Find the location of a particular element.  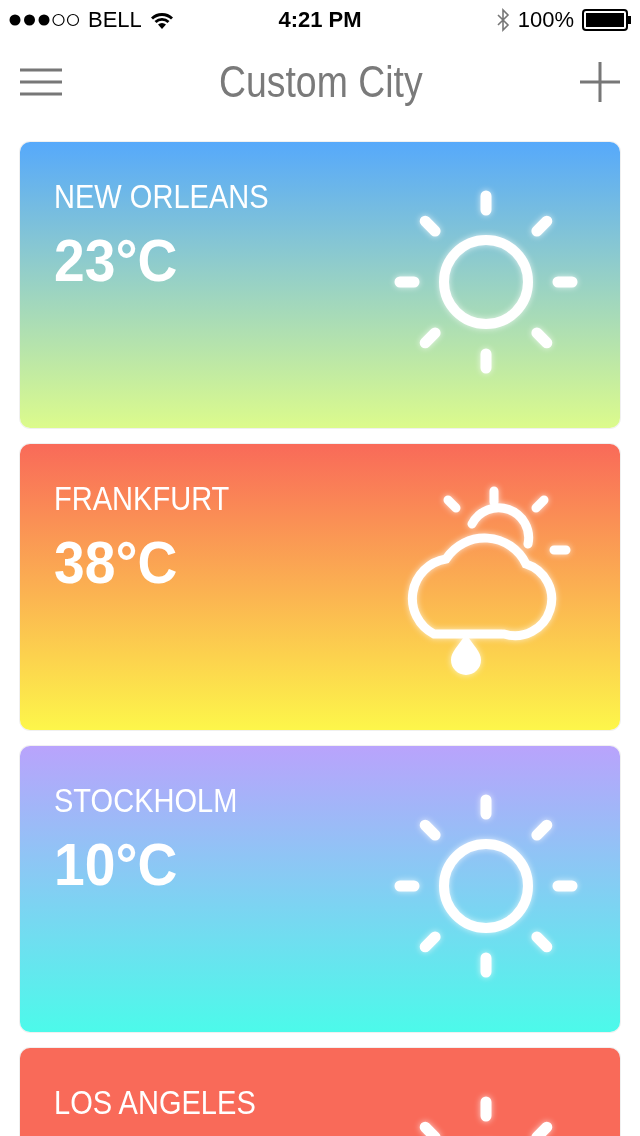

signal-icon is located at coordinates (44, 20).